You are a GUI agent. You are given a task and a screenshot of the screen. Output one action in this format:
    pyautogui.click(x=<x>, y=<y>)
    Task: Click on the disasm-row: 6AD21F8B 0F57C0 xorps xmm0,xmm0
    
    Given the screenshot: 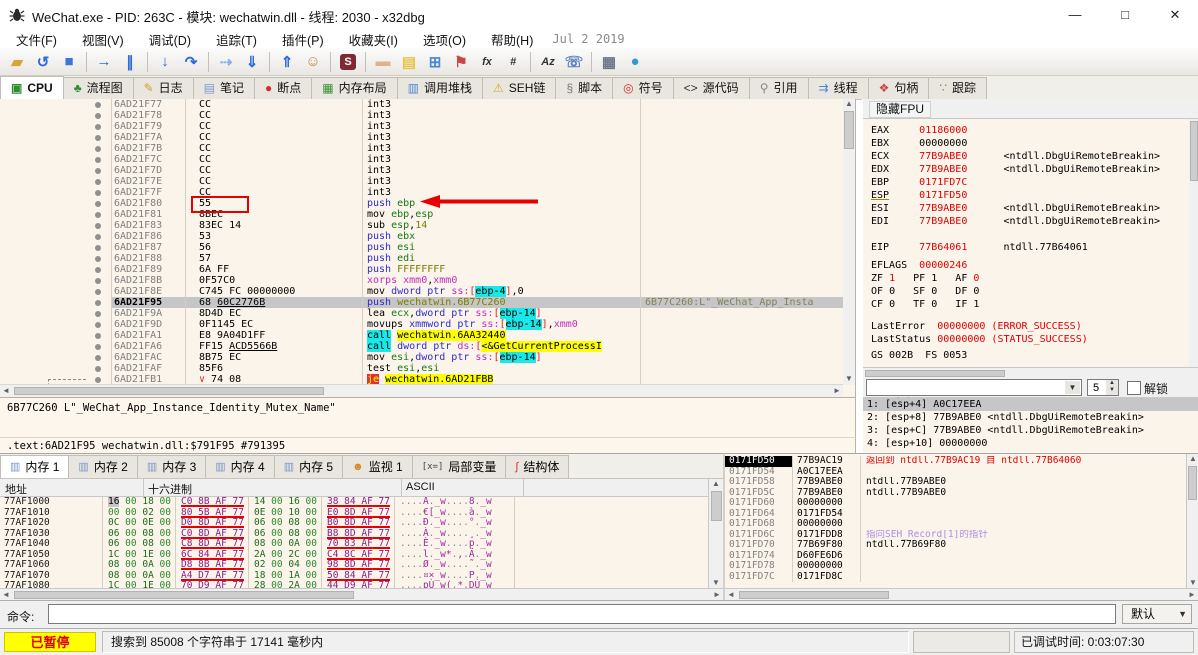 What is the action you would take?
    pyautogui.click(x=421, y=280)
    